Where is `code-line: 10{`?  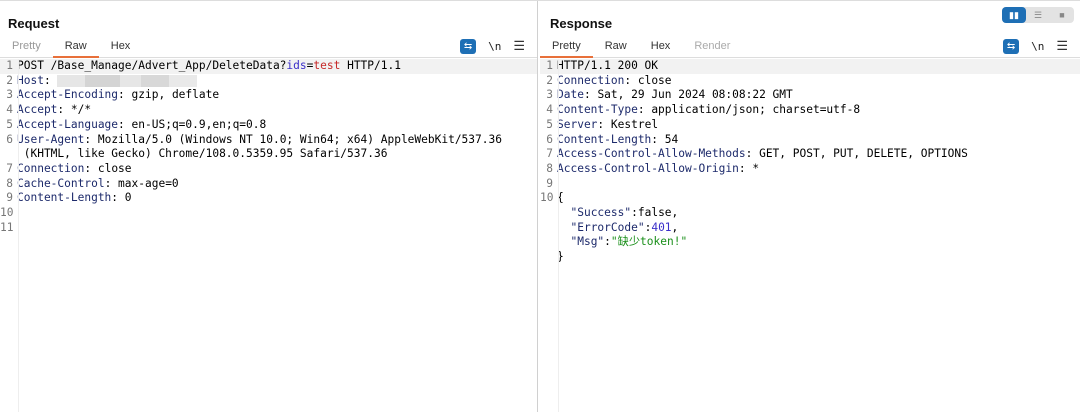
code-line: 10{ is located at coordinates (552, 198).